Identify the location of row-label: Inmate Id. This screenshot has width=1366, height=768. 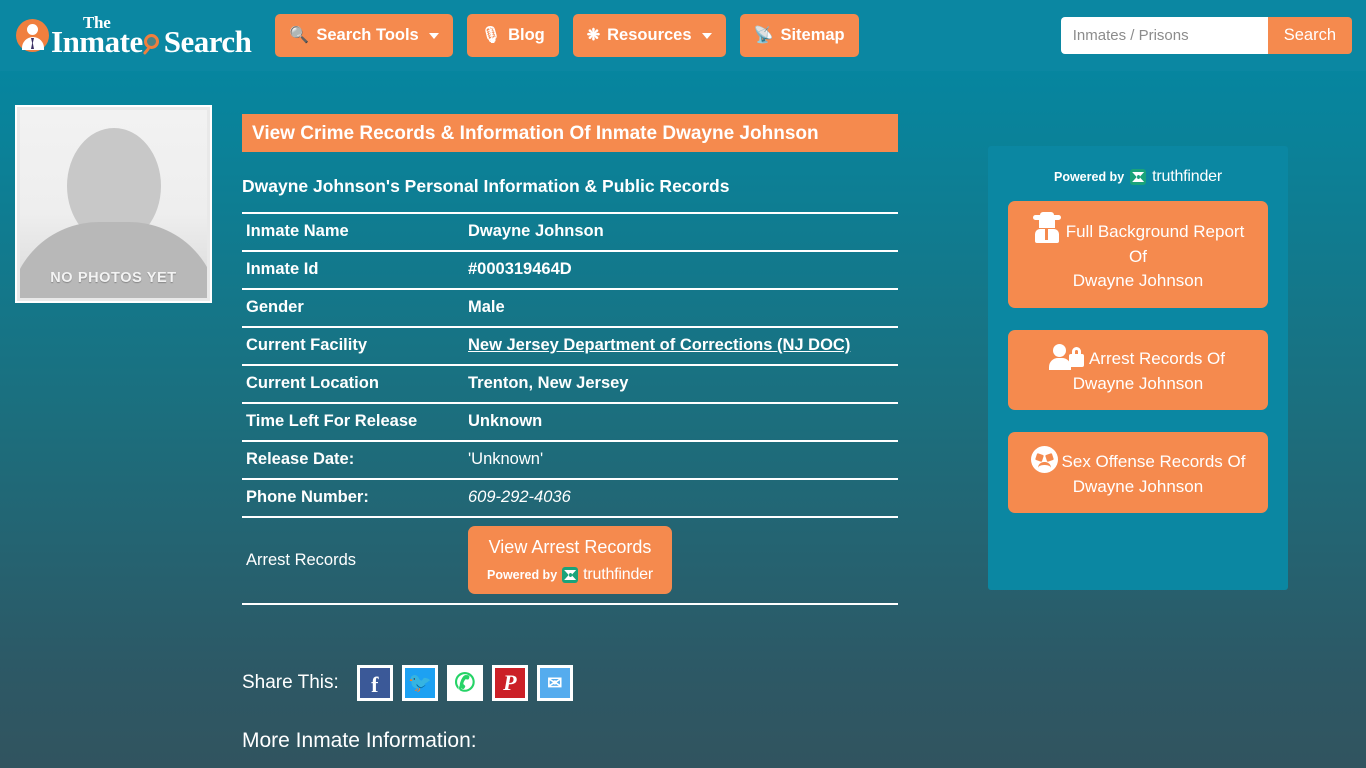
(353, 269).